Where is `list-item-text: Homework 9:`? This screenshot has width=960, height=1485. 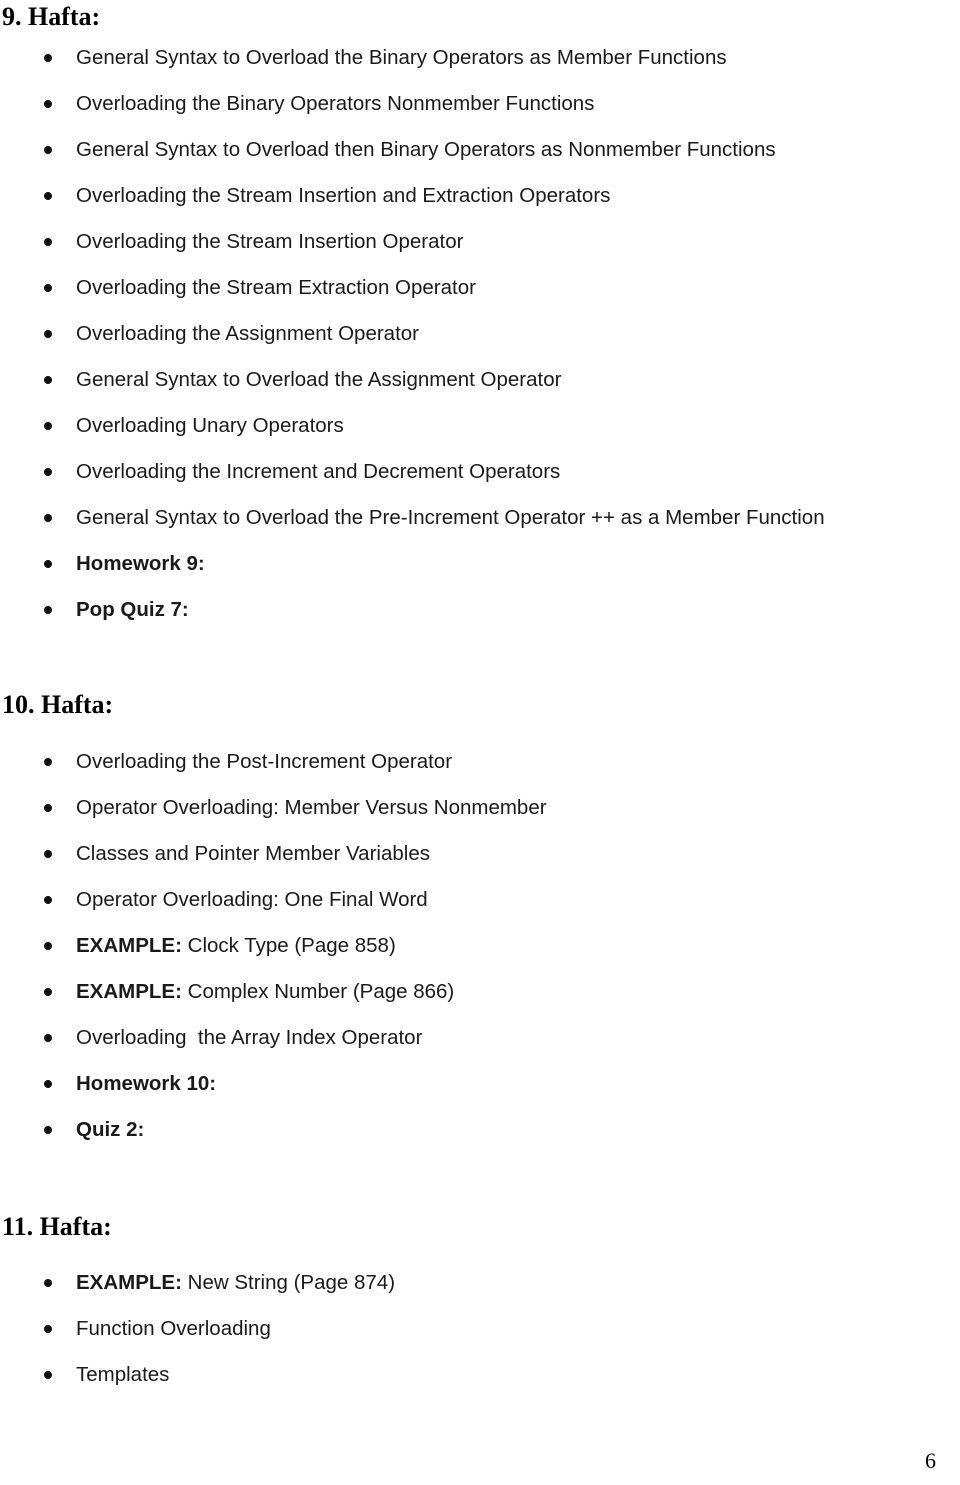 list-item-text: Homework 9: is located at coordinates (140, 563).